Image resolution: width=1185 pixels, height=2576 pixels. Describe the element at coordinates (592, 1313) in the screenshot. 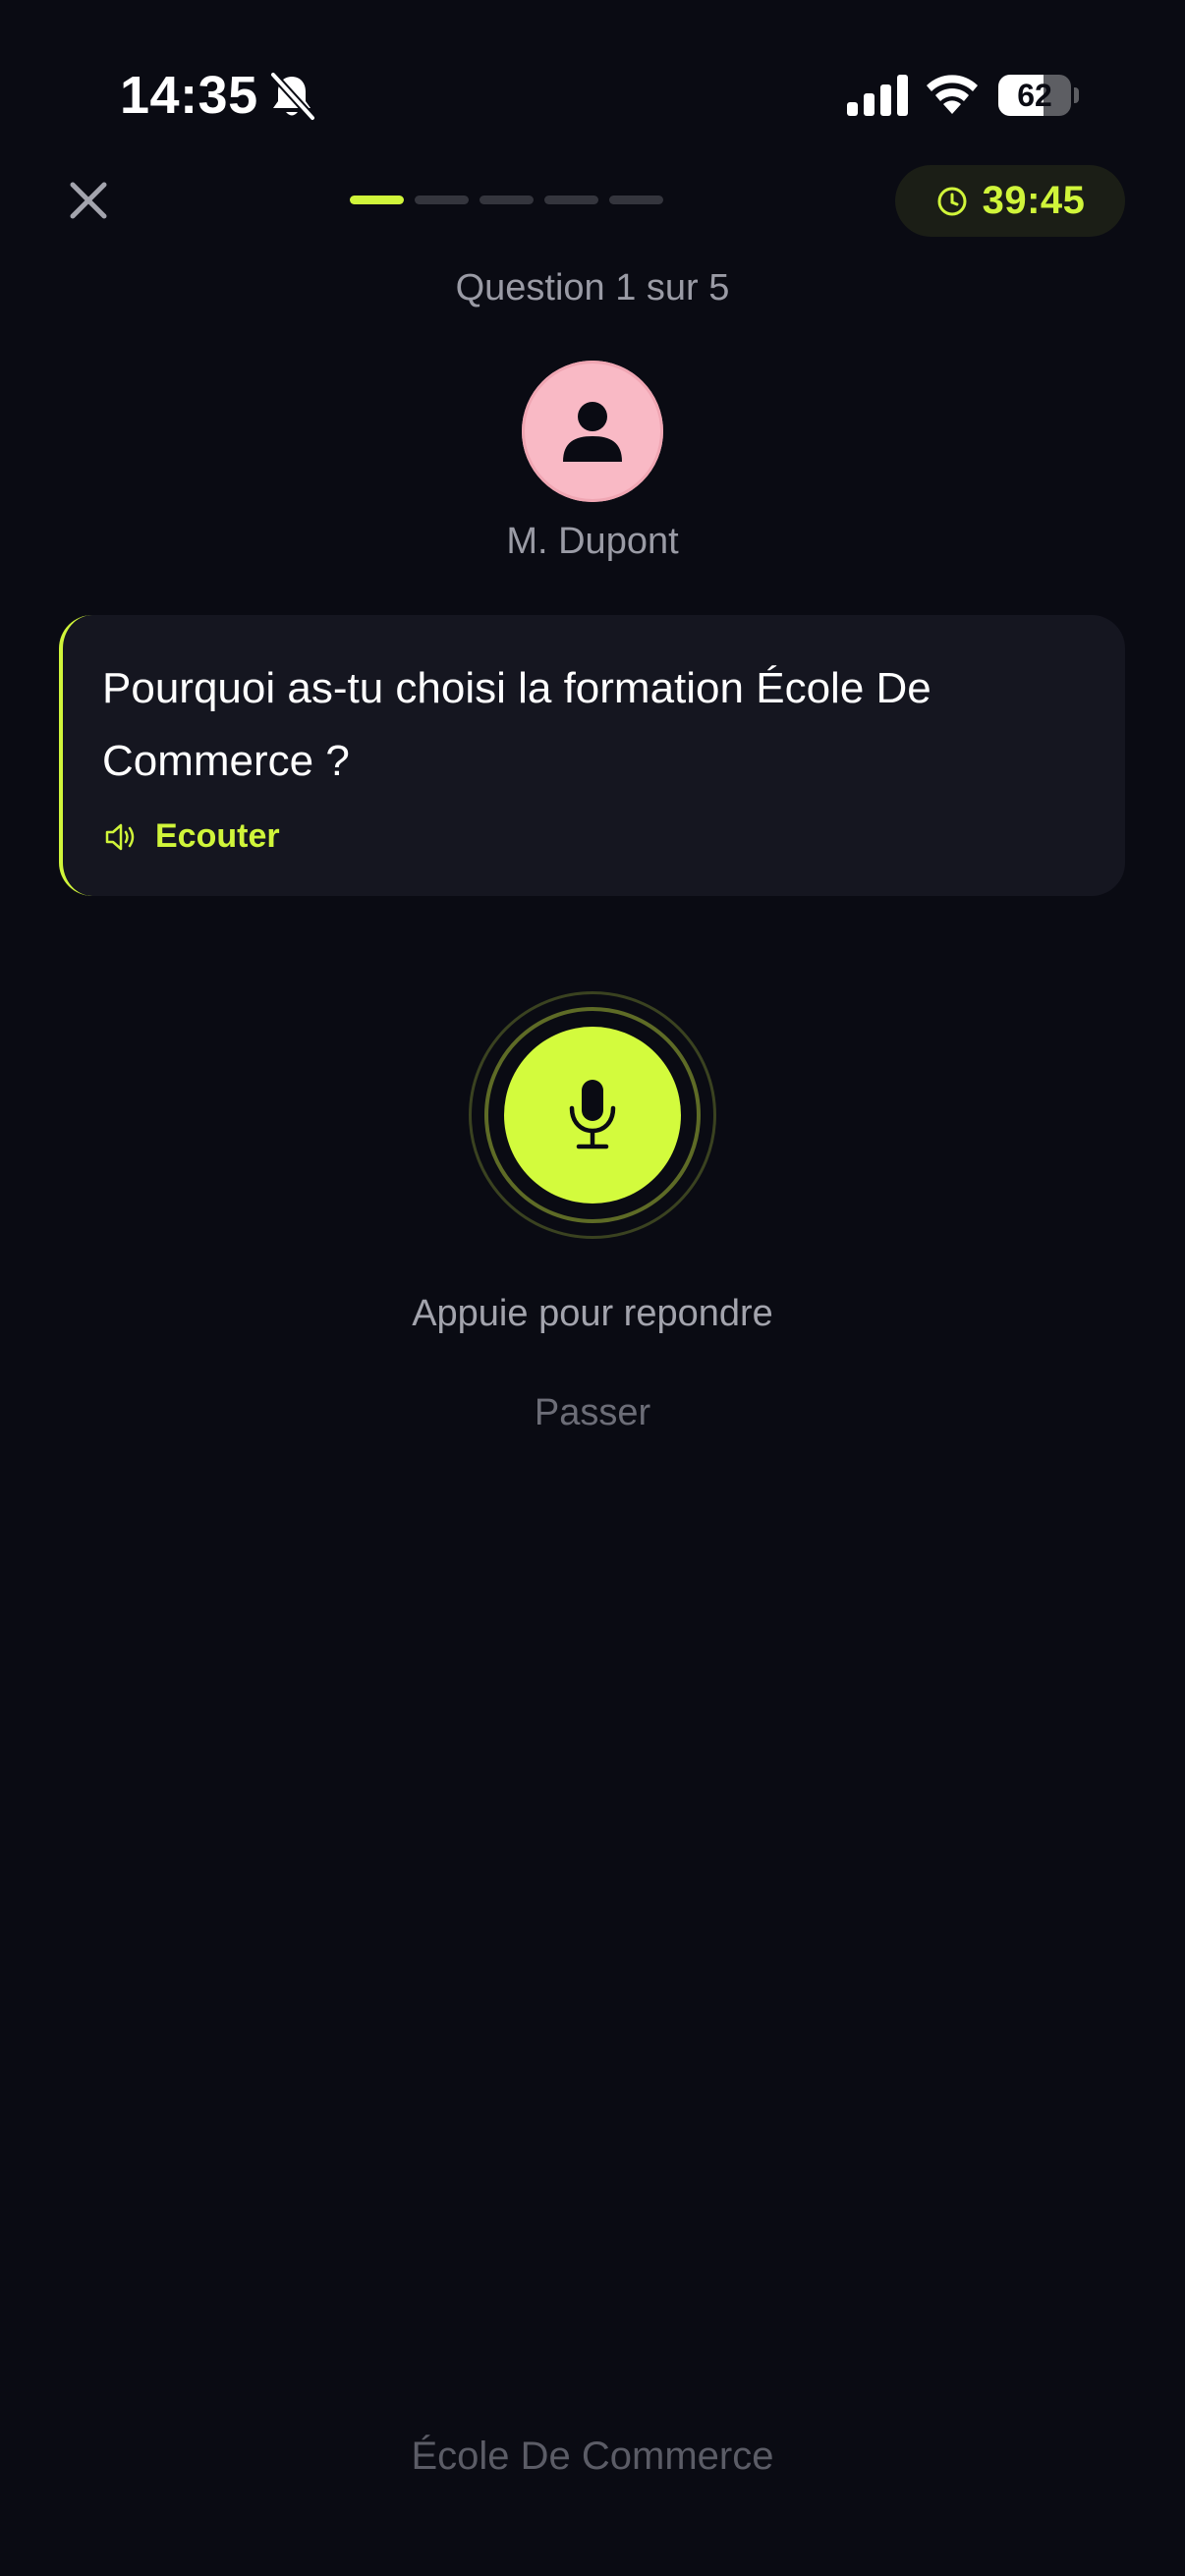

I see `mic-hint: Appuie pour repondre` at that location.